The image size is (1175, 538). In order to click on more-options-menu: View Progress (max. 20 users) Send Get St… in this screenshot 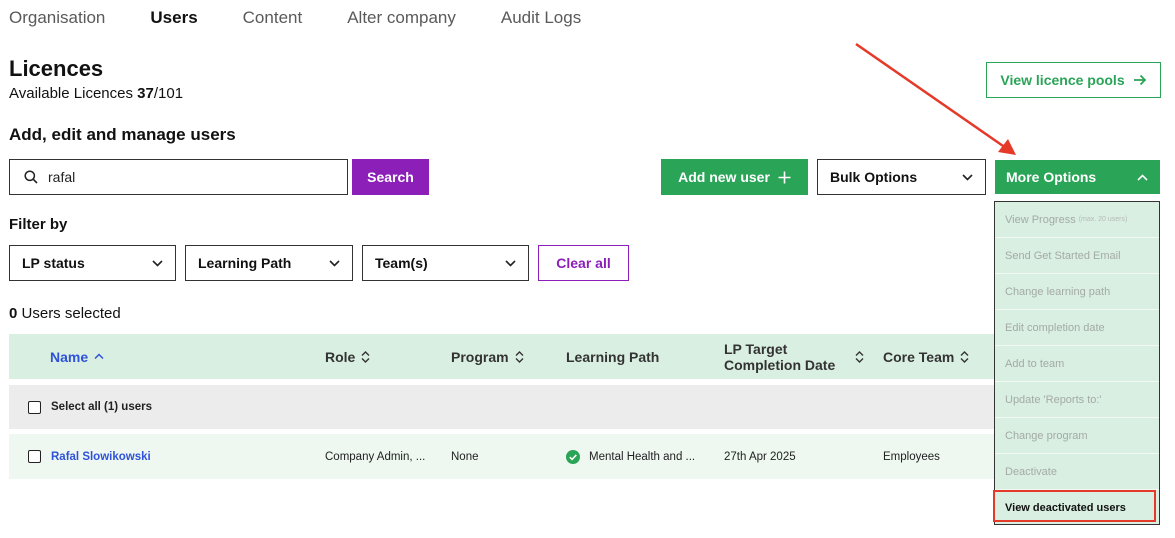, I will do `click(1077, 363)`.